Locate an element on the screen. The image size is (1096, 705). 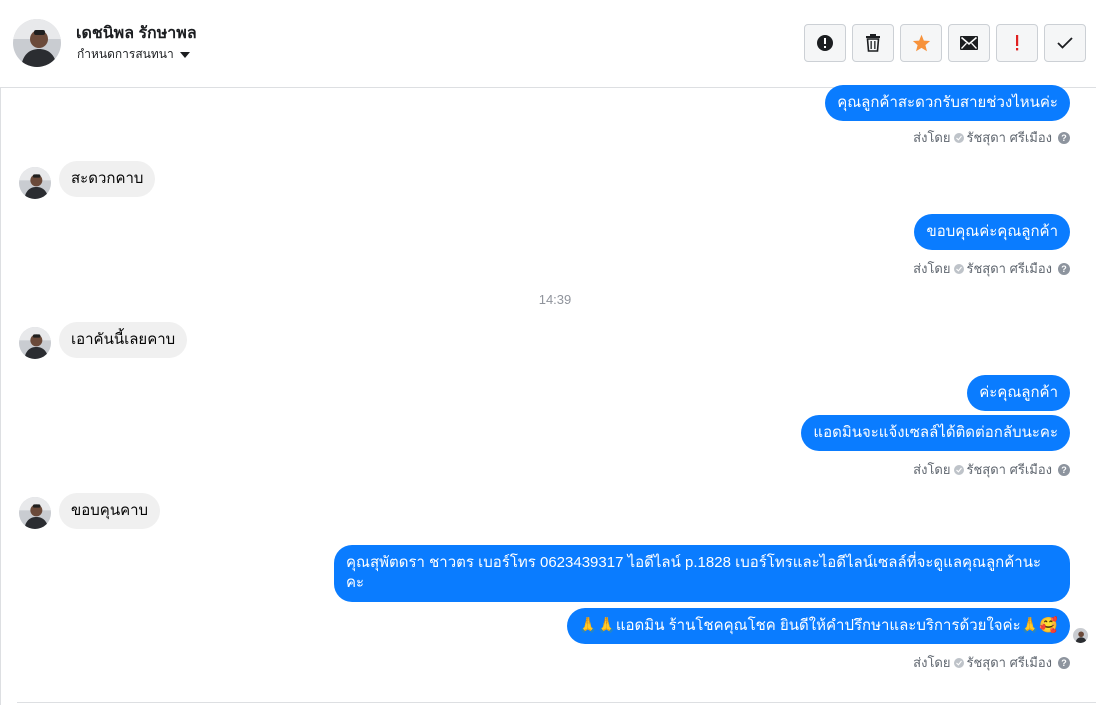
outgoing-message: แอดมินจะแจ้งเซลล์ได้ติดต่อกลับนะคะ is located at coordinates (935, 433).